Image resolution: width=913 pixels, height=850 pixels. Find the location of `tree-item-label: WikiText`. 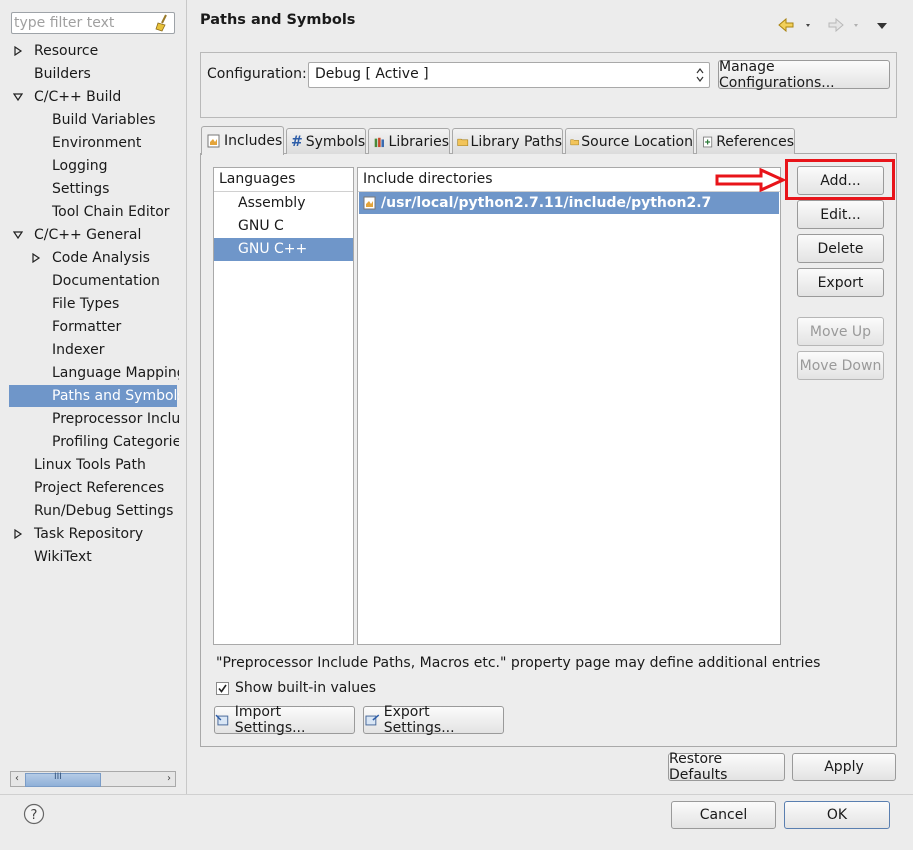

tree-item-label: WikiText is located at coordinates (63, 557).